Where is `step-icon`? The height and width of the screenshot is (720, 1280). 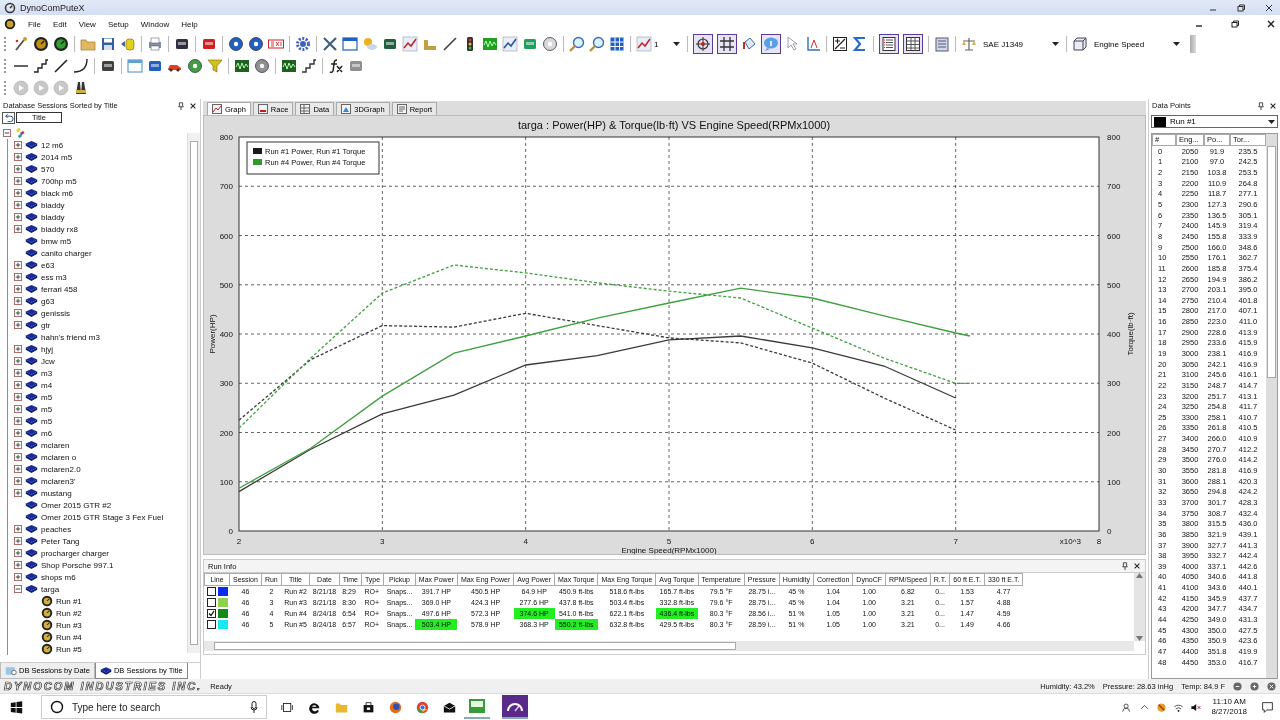 step-icon is located at coordinates (309, 66).